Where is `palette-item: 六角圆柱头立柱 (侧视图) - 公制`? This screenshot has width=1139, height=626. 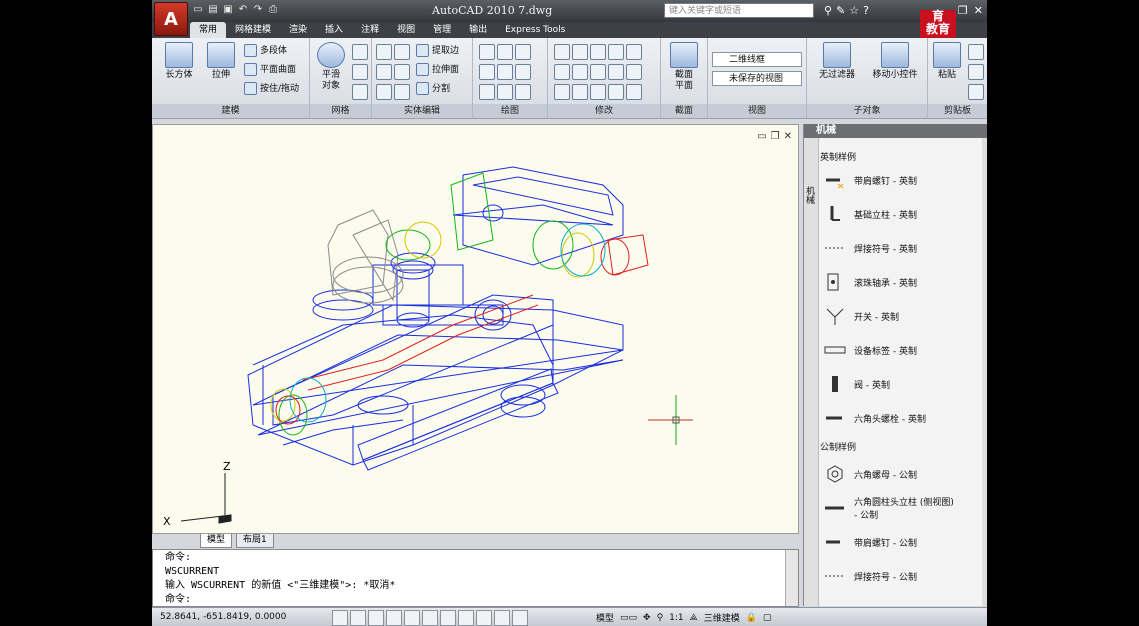 palette-item: 六角圆柱头立柱 (侧视图) - 公制 is located at coordinates (902, 508).